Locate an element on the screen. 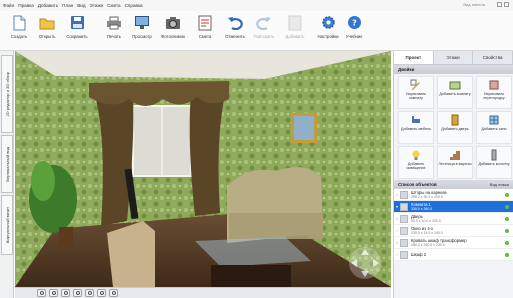 This screenshot has width=513, height=298. fit-view-icon is located at coordinates (113, 293).